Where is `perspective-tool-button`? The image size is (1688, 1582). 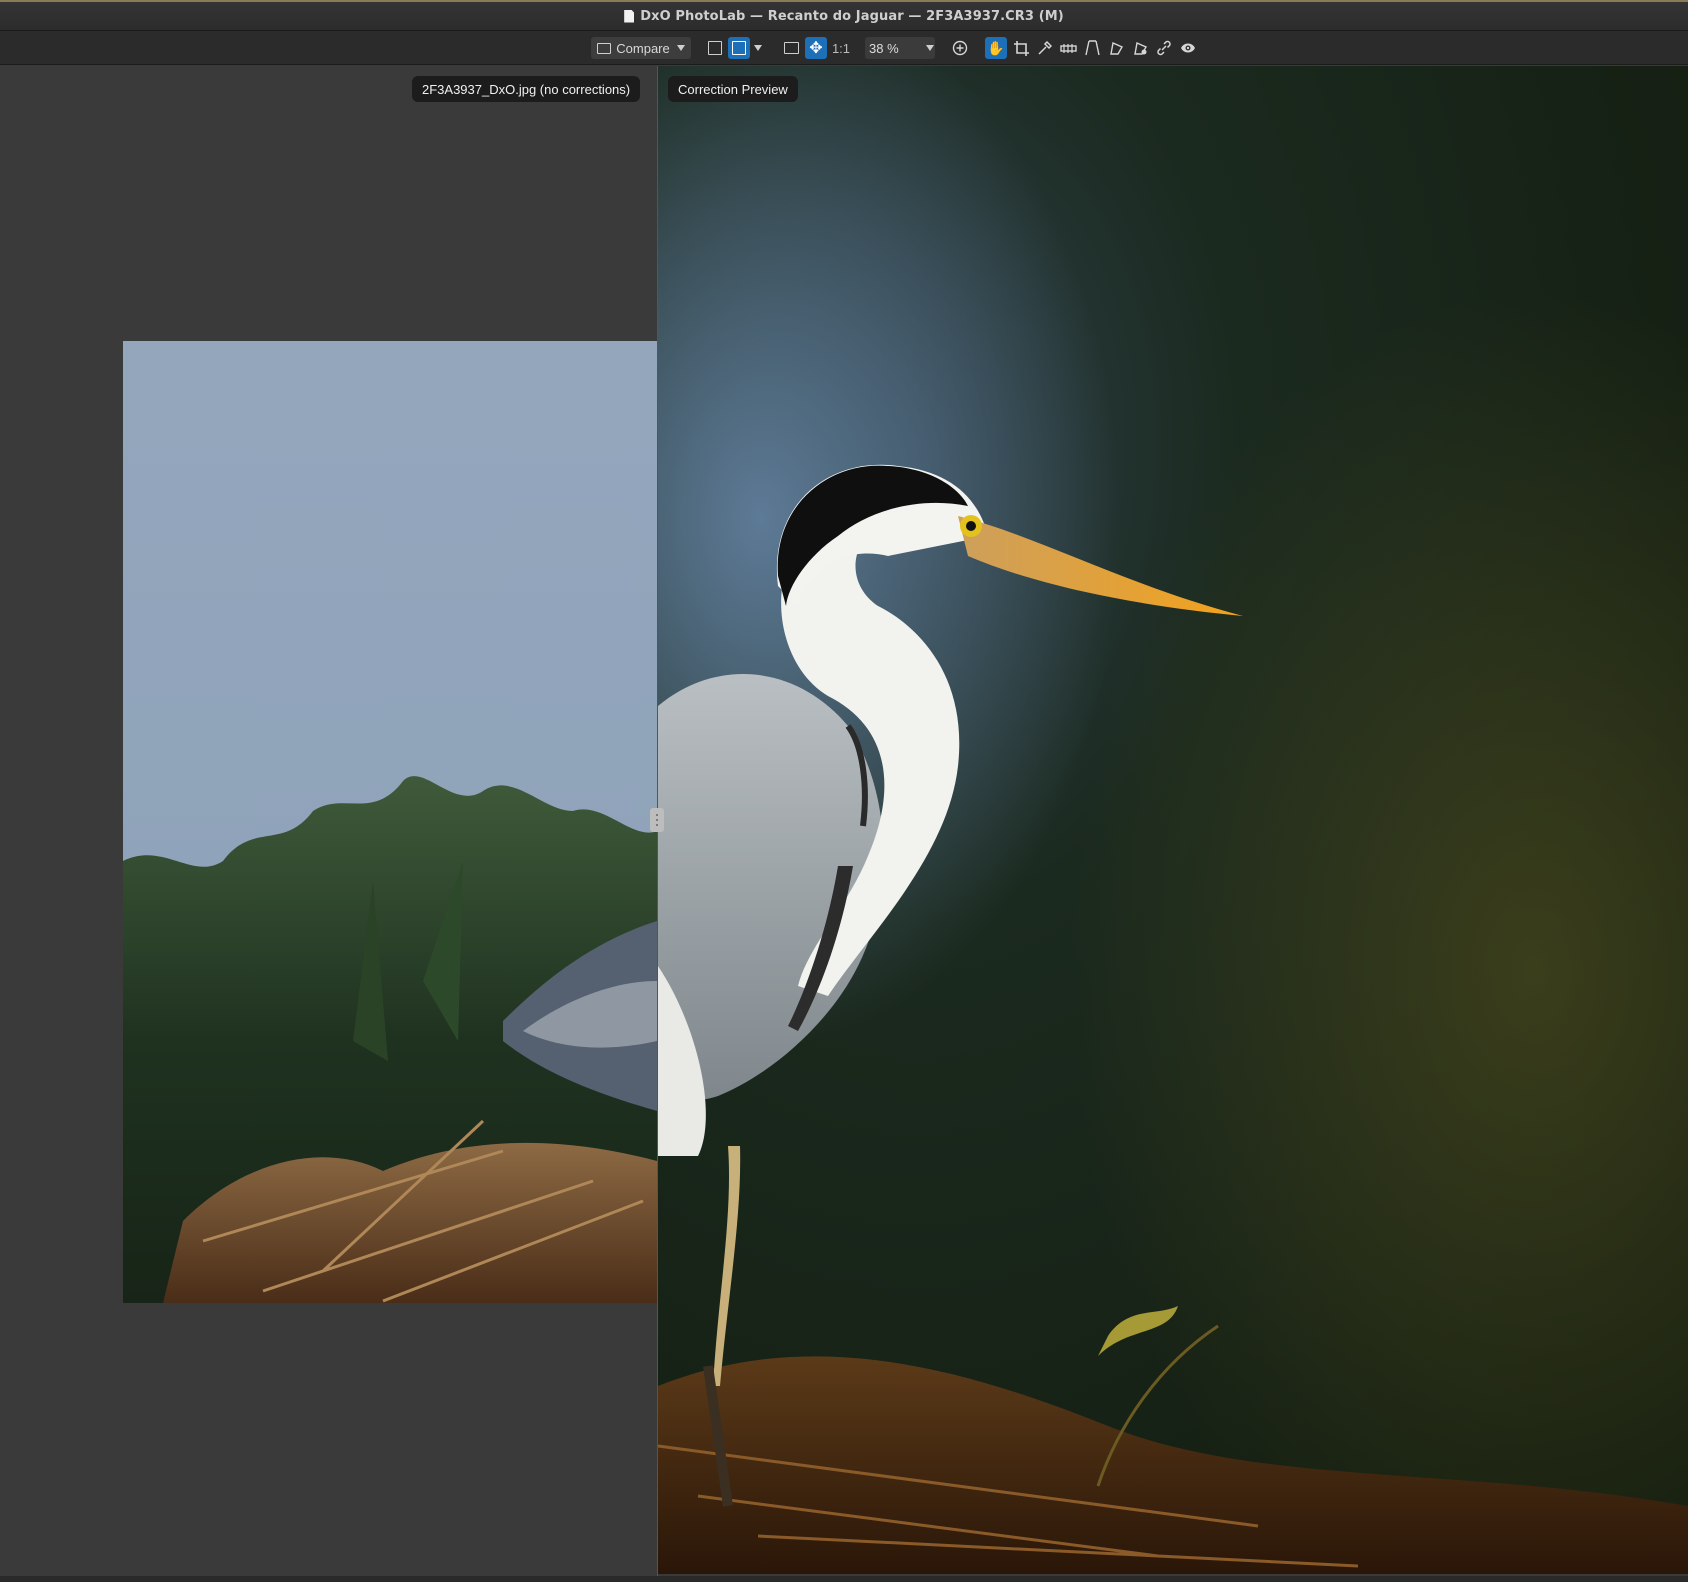
perspective-tool-button is located at coordinates (1092, 48).